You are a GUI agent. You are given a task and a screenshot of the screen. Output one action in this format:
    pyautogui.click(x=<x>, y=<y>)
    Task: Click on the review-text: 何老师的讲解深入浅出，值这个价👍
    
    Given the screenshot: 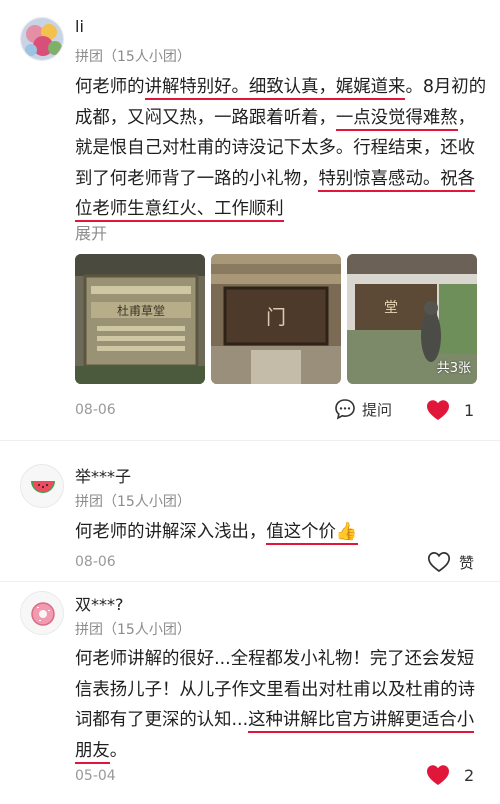 What is the action you would take?
    pyautogui.click(x=281, y=532)
    